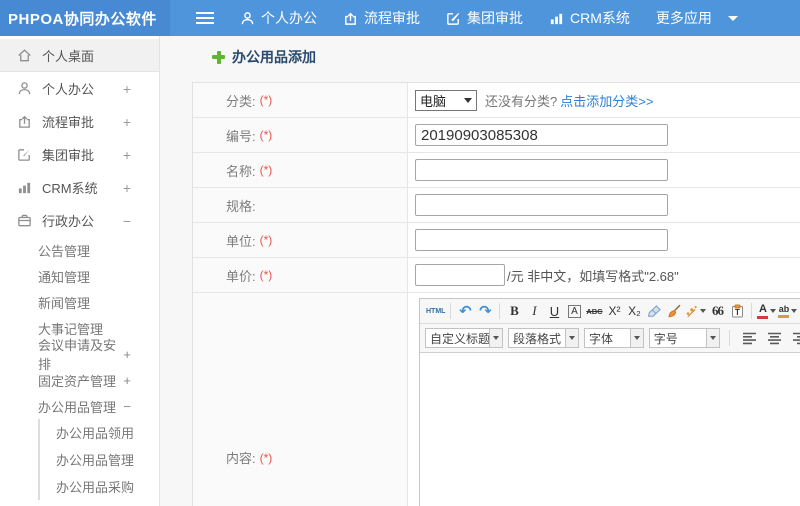 This screenshot has width=800, height=506. I want to click on clean-brush-icon, so click(674, 311).